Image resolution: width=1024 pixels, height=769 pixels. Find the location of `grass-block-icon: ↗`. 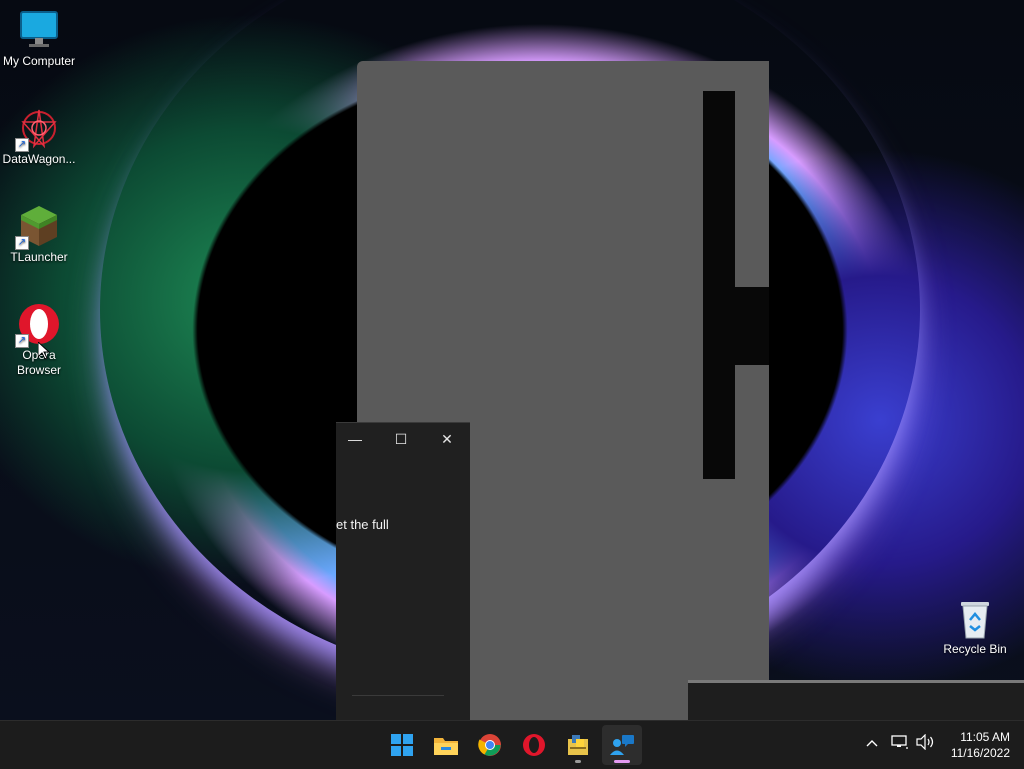

grass-block-icon: ↗ is located at coordinates (38, 227).